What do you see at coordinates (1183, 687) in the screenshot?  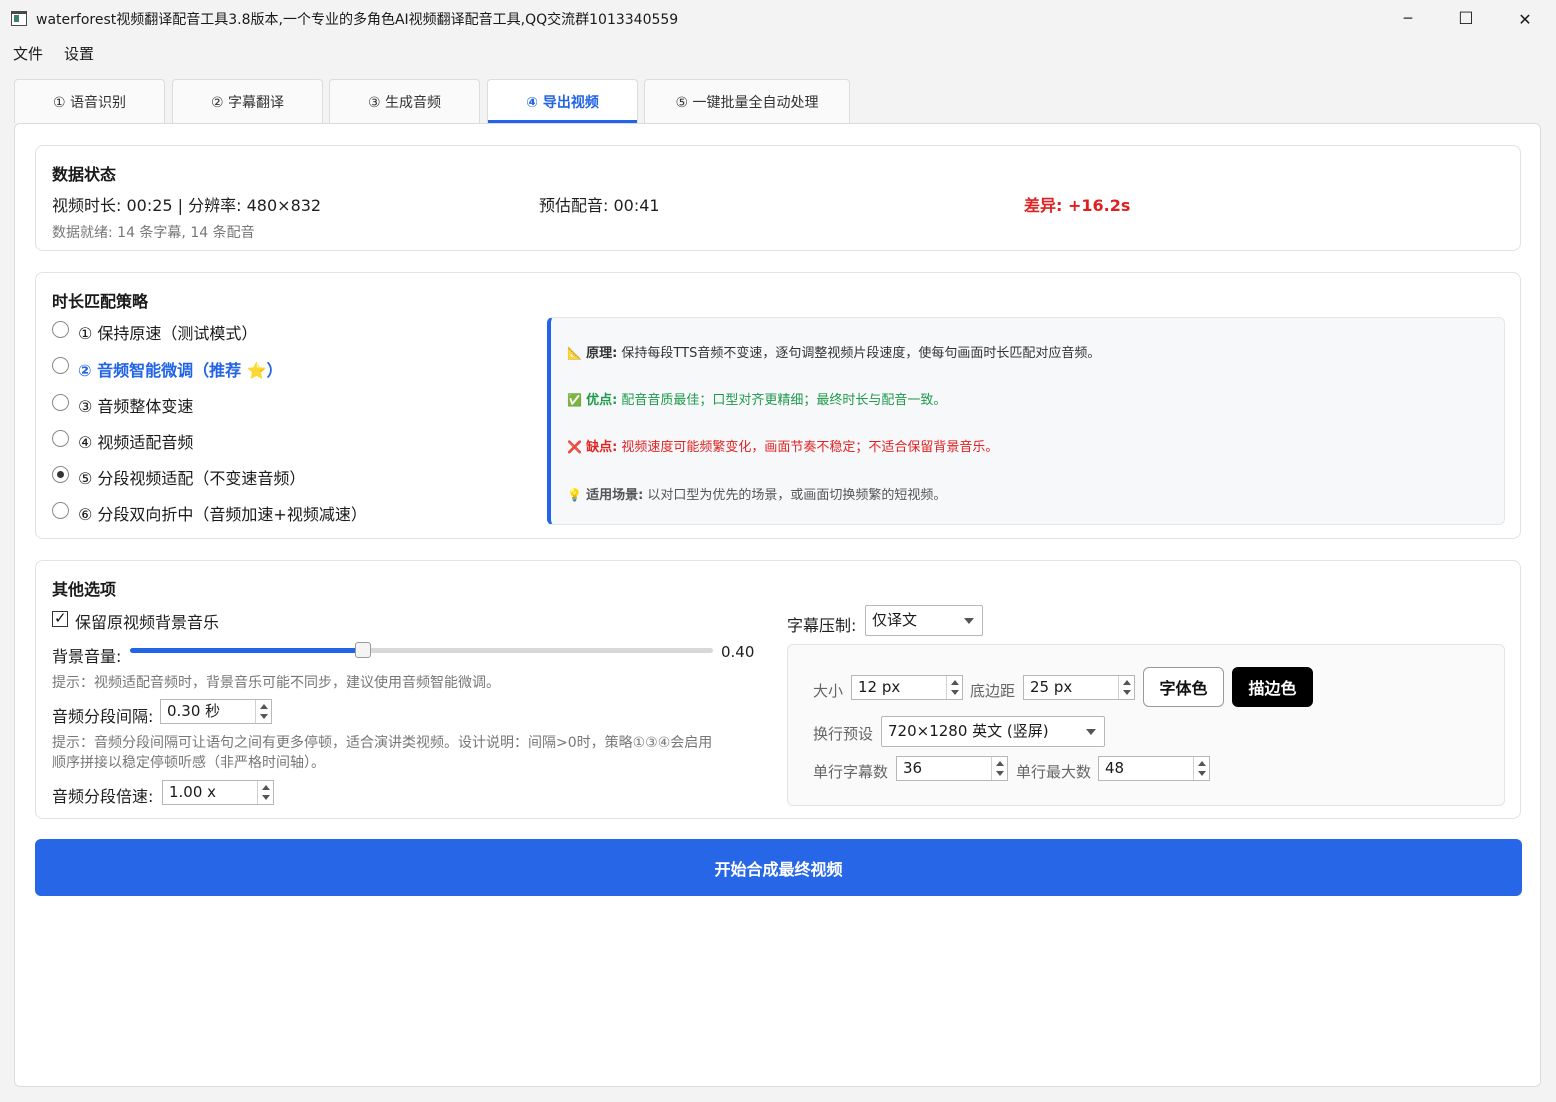 I see `font-color-button: 字体色` at bounding box center [1183, 687].